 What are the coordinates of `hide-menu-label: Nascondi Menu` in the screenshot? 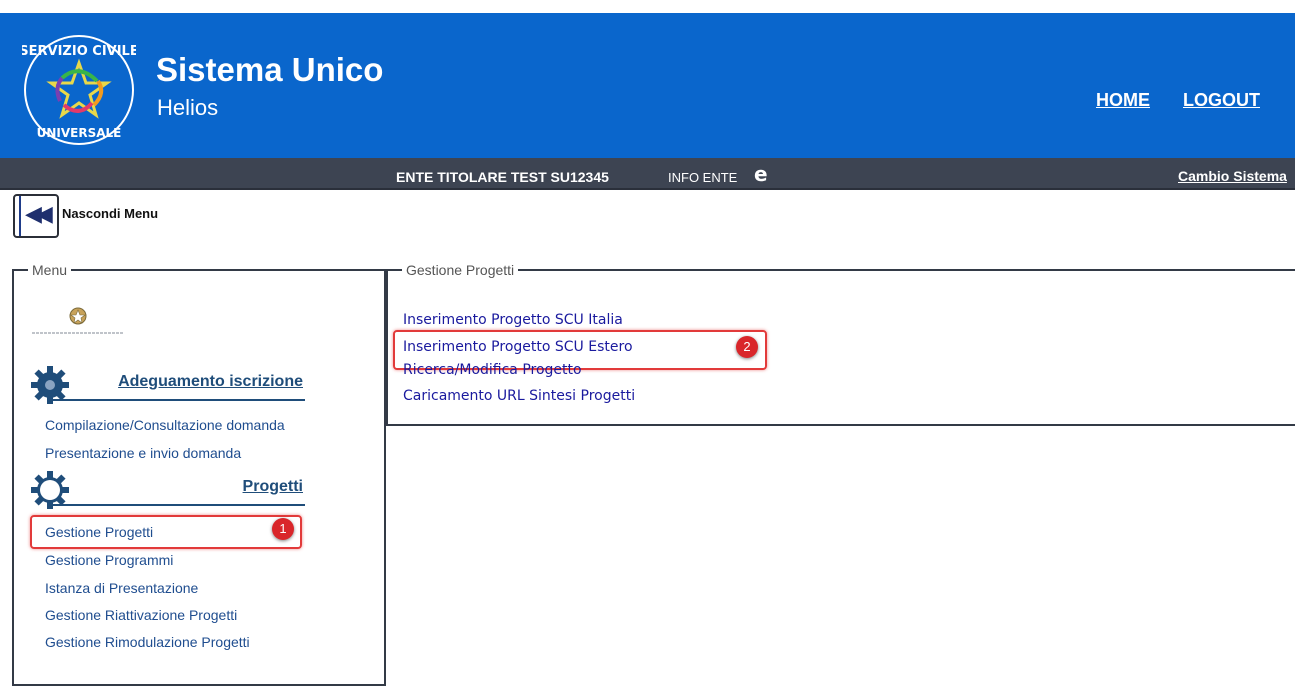 It's located at (110, 213).